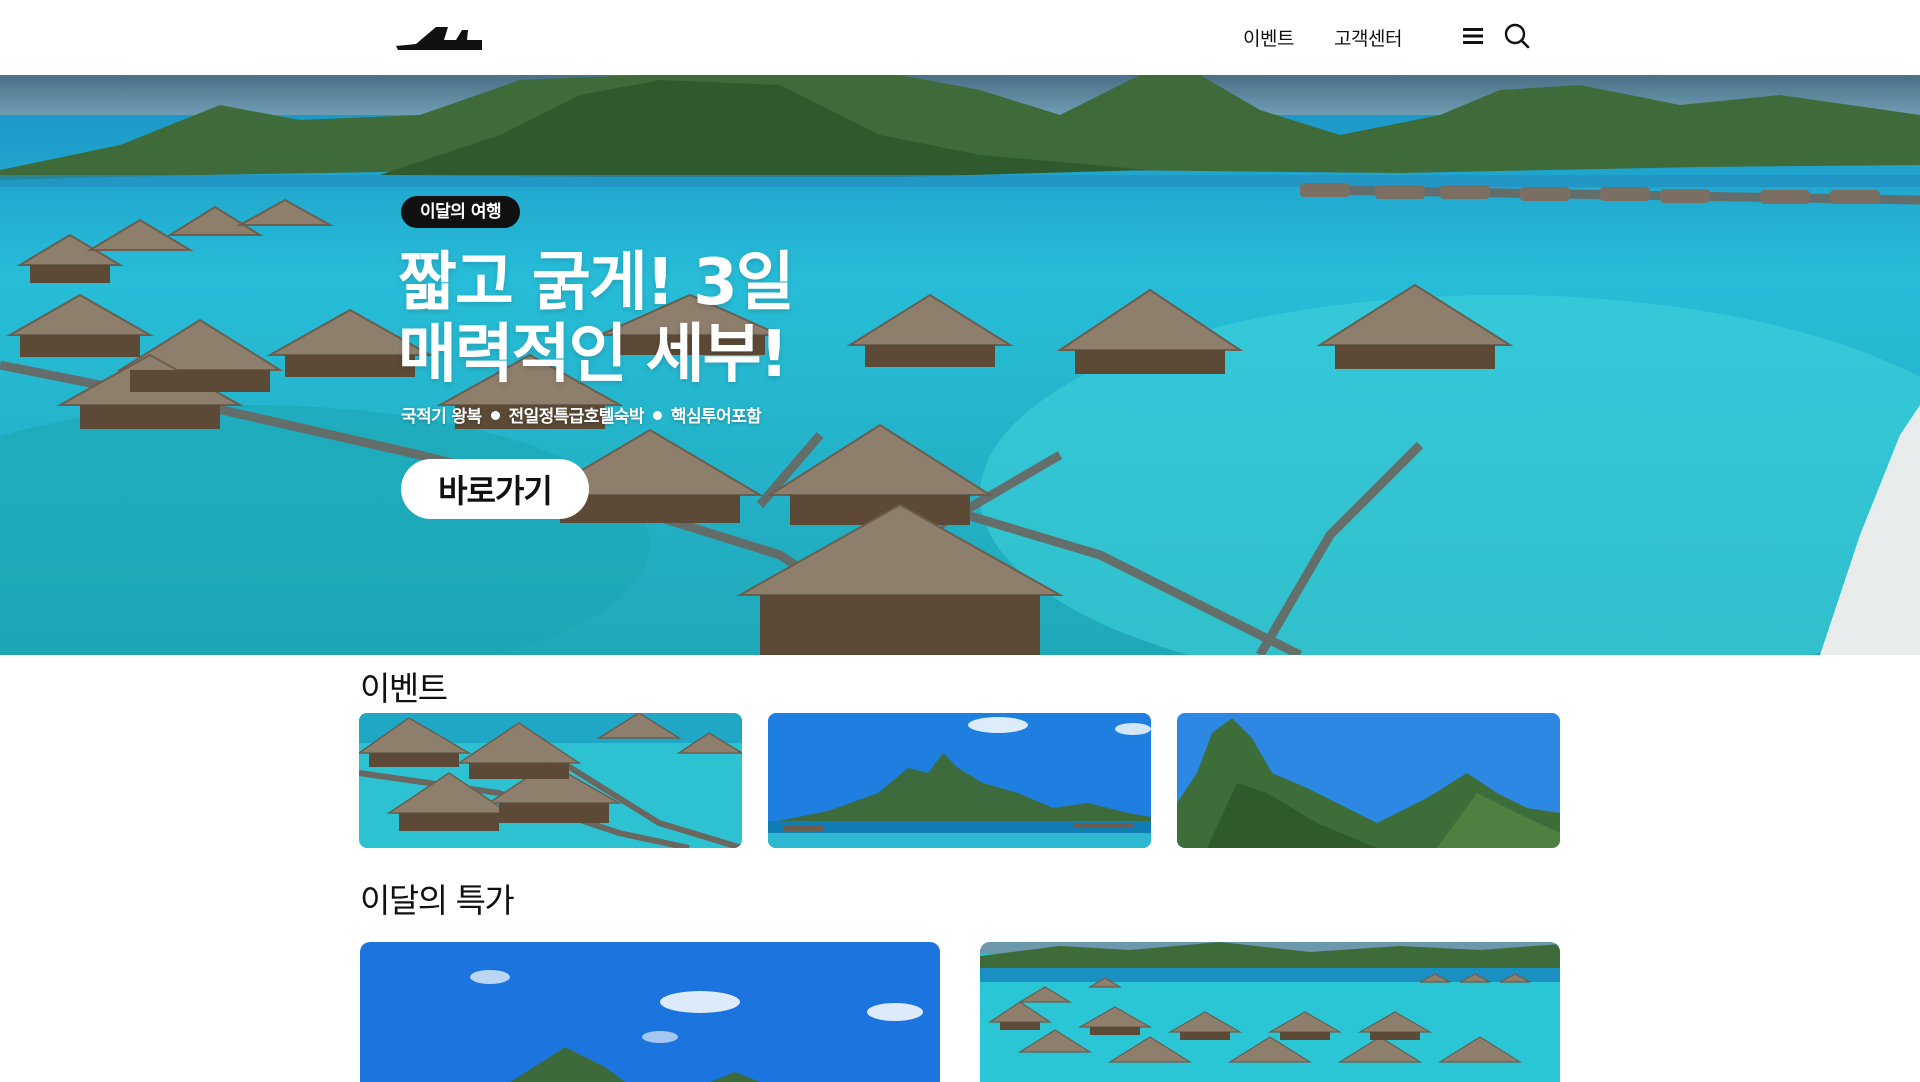 The width and height of the screenshot is (1920, 1082). I want to click on events-section-title: 이벤트, so click(404, 688).